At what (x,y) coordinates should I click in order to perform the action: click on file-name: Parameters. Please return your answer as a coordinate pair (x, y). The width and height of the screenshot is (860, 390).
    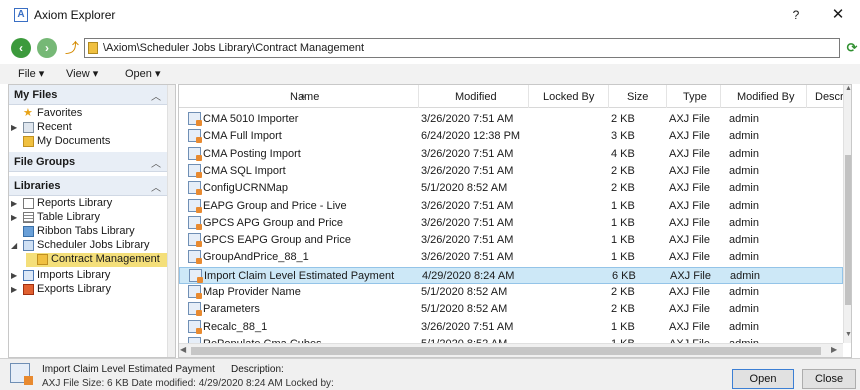
    Looking at the image, I should click on (231, 309).